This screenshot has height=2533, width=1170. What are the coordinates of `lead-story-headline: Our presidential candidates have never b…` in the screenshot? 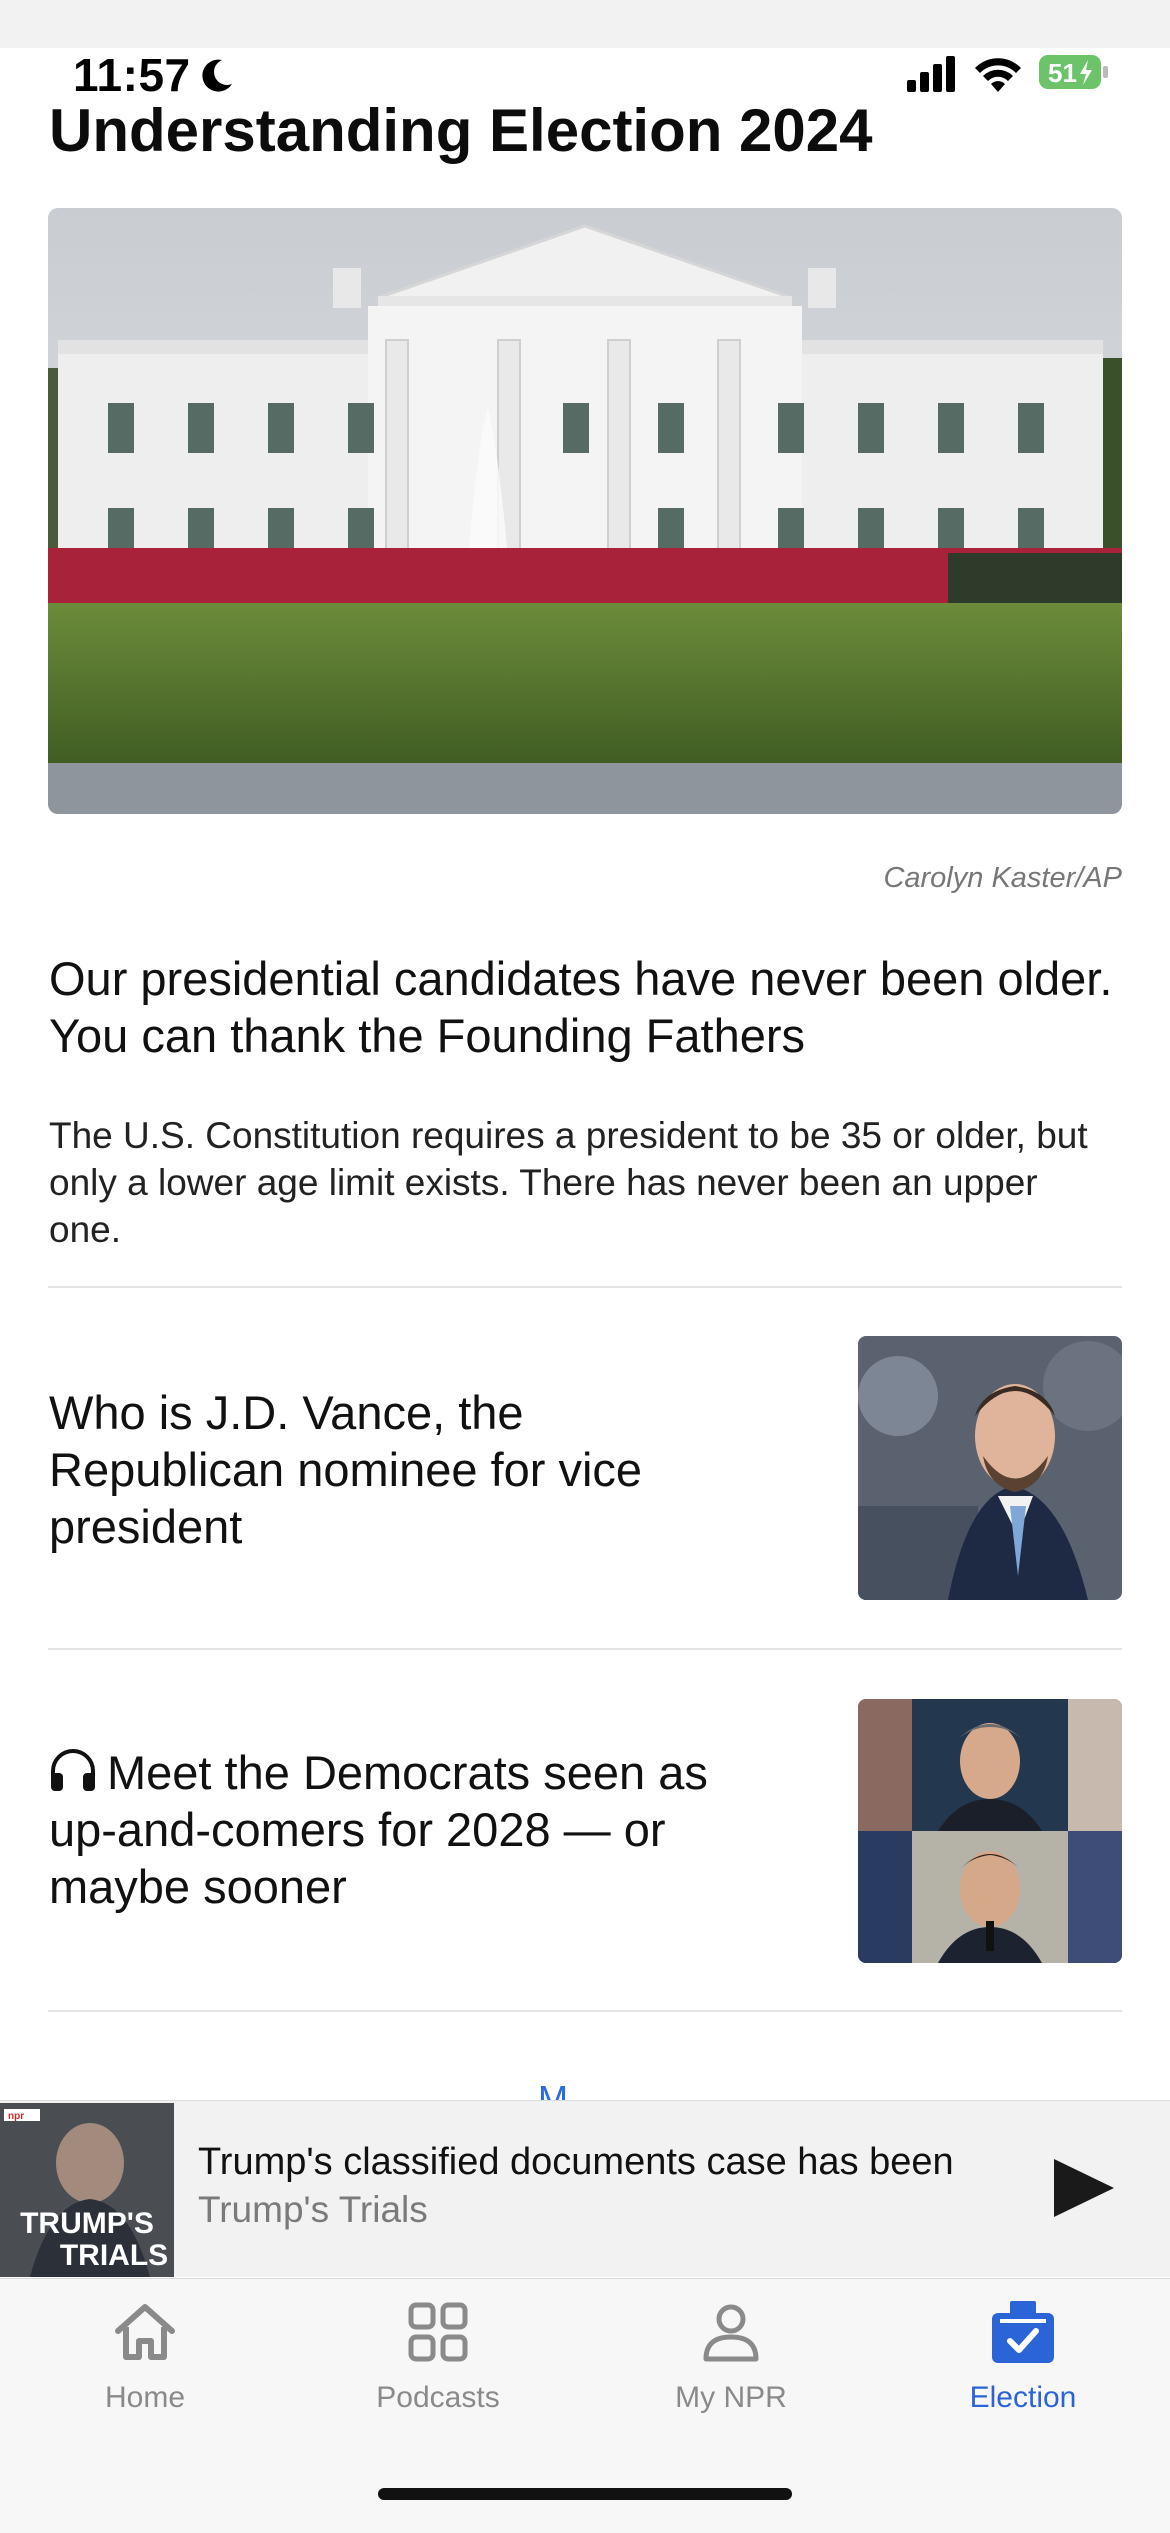 It's located at (589, 1007).